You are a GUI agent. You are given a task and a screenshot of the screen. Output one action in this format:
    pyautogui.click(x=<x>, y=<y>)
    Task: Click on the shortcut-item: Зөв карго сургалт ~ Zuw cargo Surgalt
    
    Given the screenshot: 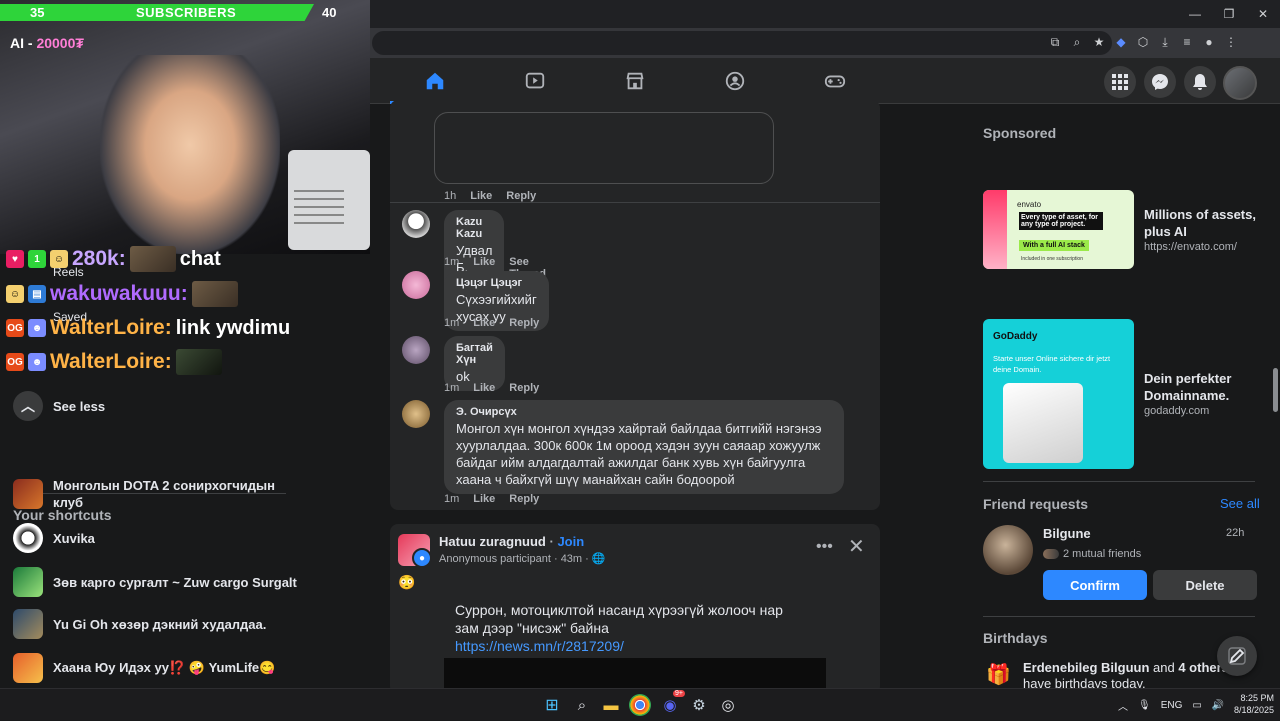 What is the action you would take?
    pyautogui.click(x=155, y=582)
    